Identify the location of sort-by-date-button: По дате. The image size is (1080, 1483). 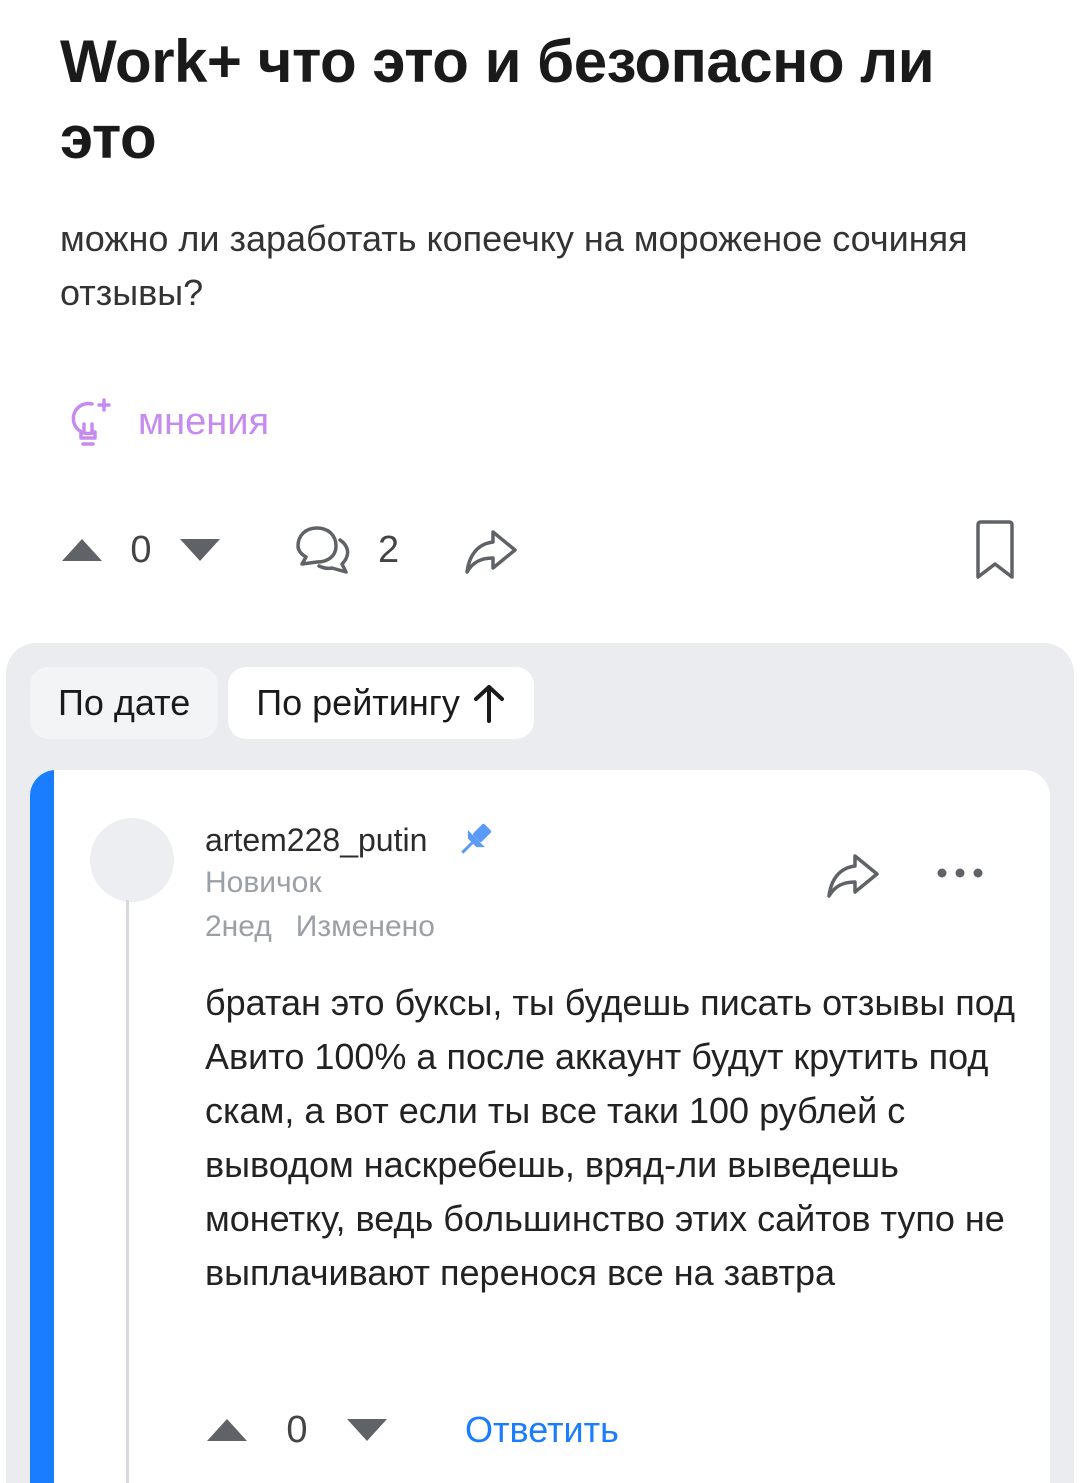
(124, 703).